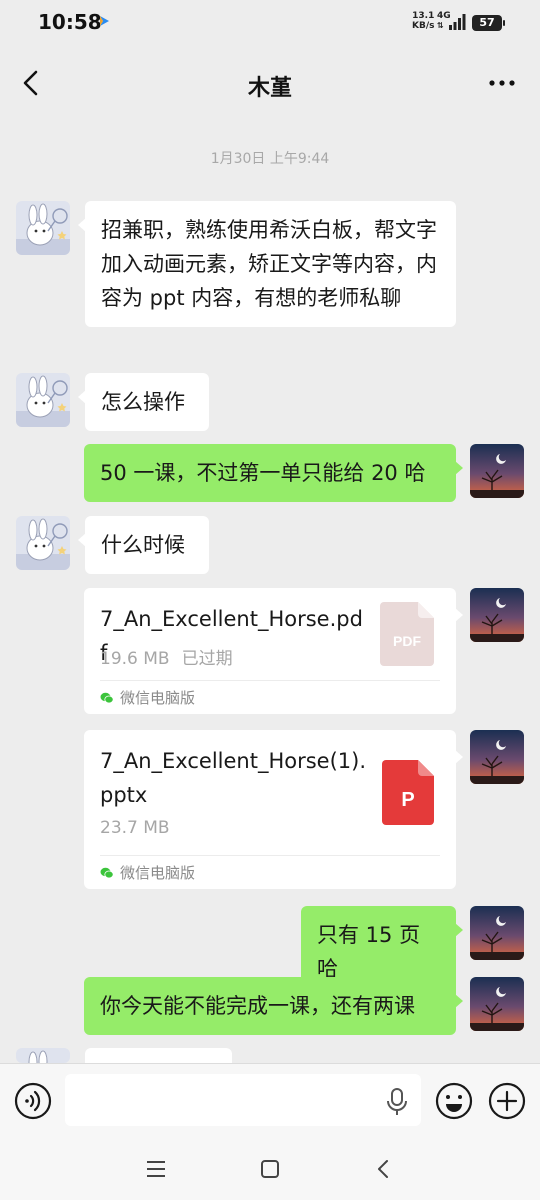  I want to click on system-nav-bar, so click(270, 1168).